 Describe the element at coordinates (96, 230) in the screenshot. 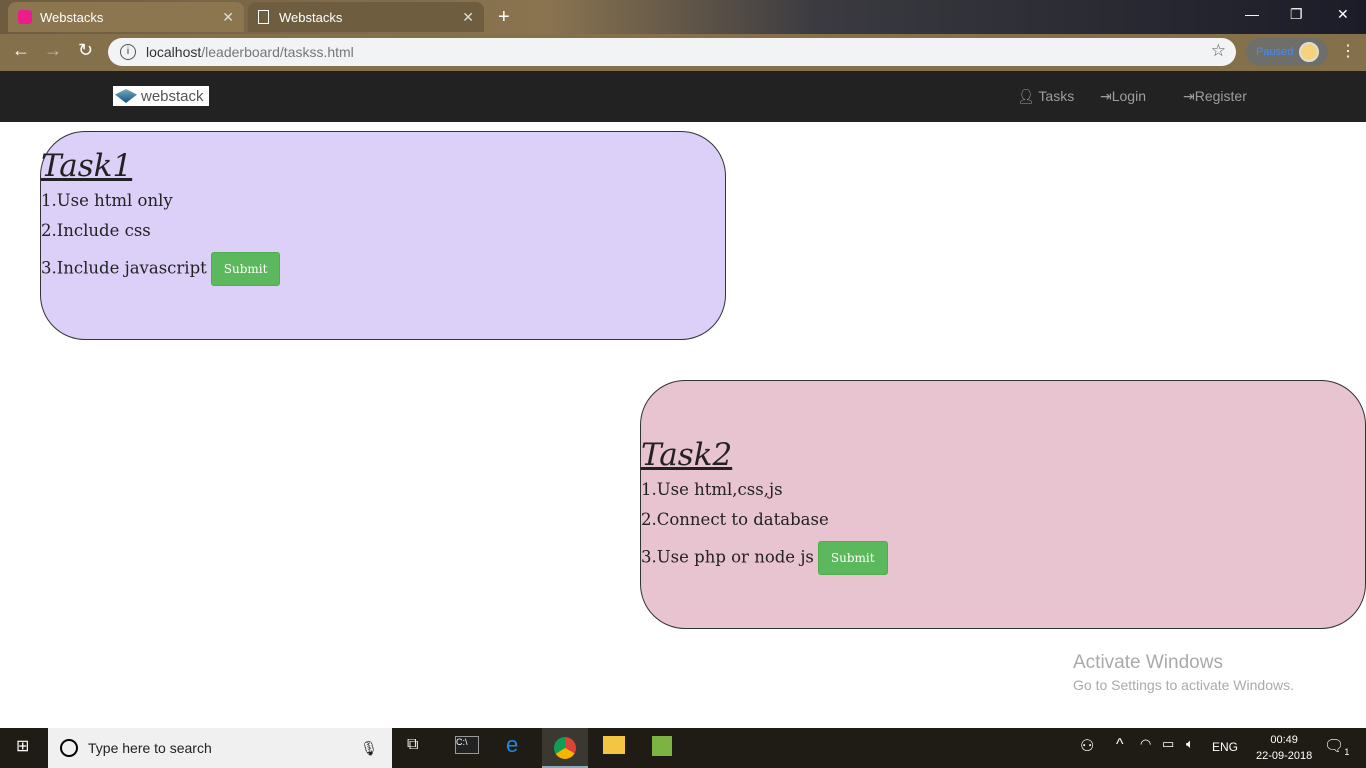

I see `task-item: 2.Include css` at that location.